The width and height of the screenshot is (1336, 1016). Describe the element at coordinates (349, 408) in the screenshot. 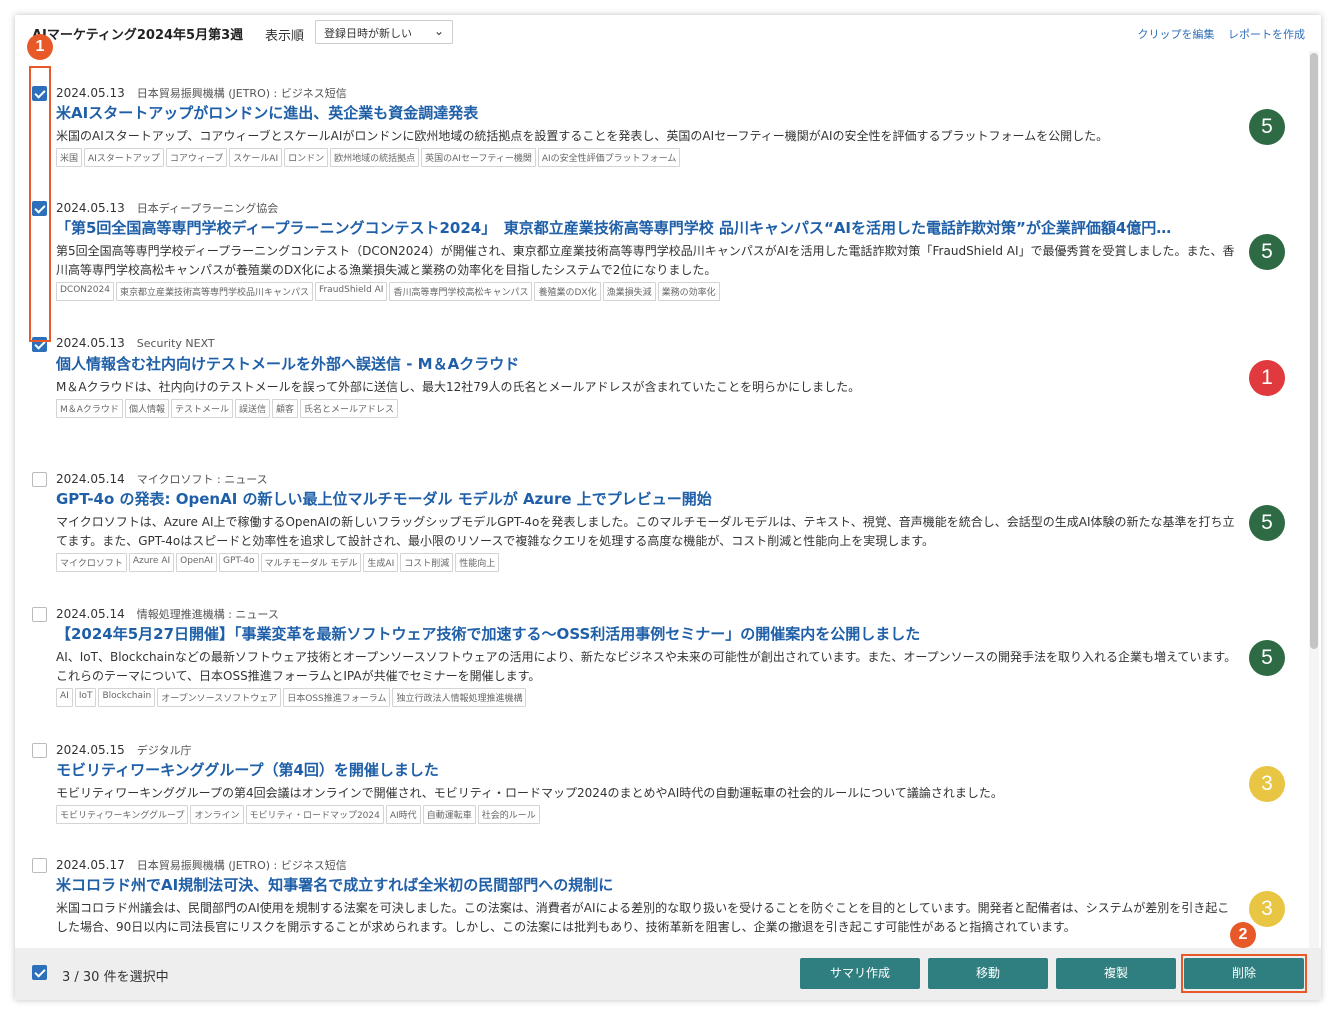

I see `tag: 氏名とメールアドレス` at that location.